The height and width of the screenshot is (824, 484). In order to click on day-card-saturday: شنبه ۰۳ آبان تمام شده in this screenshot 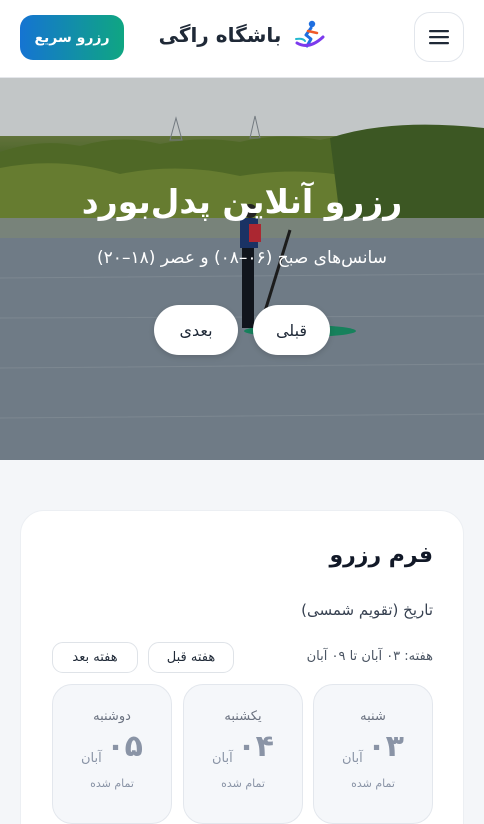, I will do `click(373, 754)`.